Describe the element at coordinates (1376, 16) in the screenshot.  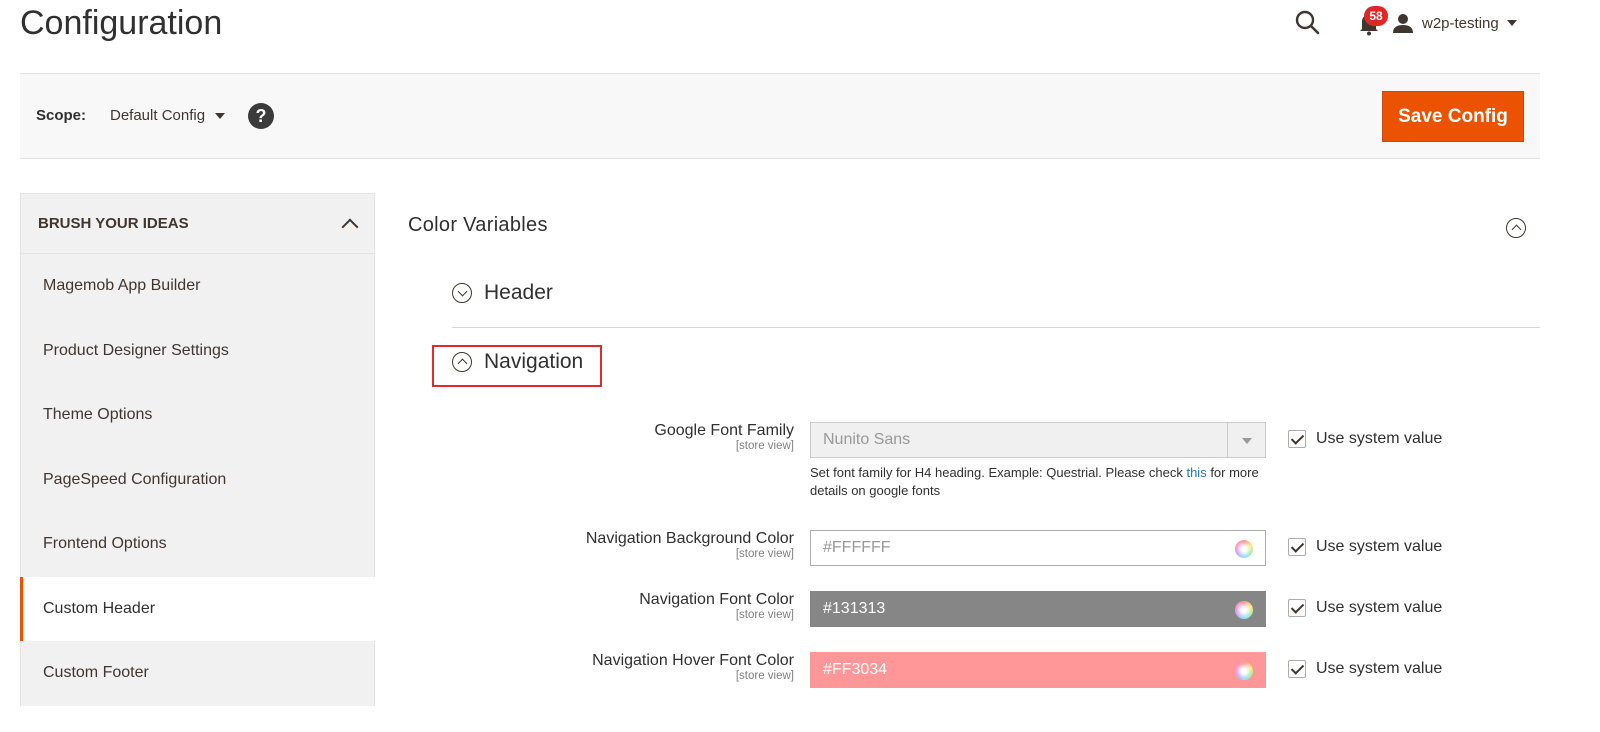
I see `notifications-badge: 58` at that location.